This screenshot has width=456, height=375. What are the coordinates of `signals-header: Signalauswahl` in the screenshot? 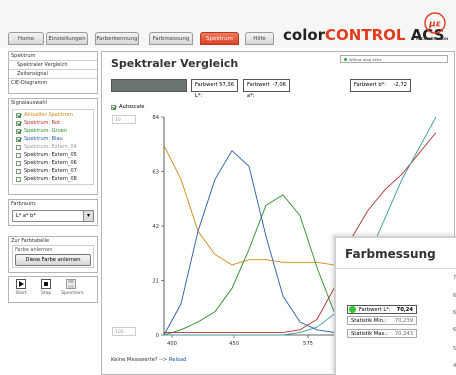 It's located at (29, 103).